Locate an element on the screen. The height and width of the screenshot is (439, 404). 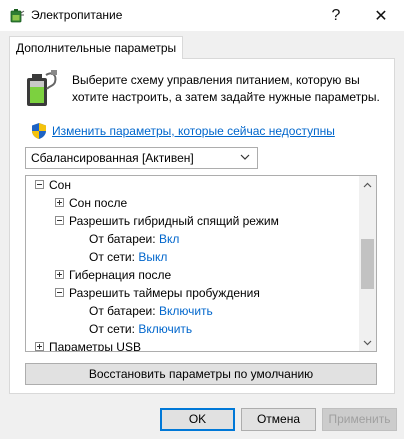
battery-plug-icon is located at coordinates (42, 88).